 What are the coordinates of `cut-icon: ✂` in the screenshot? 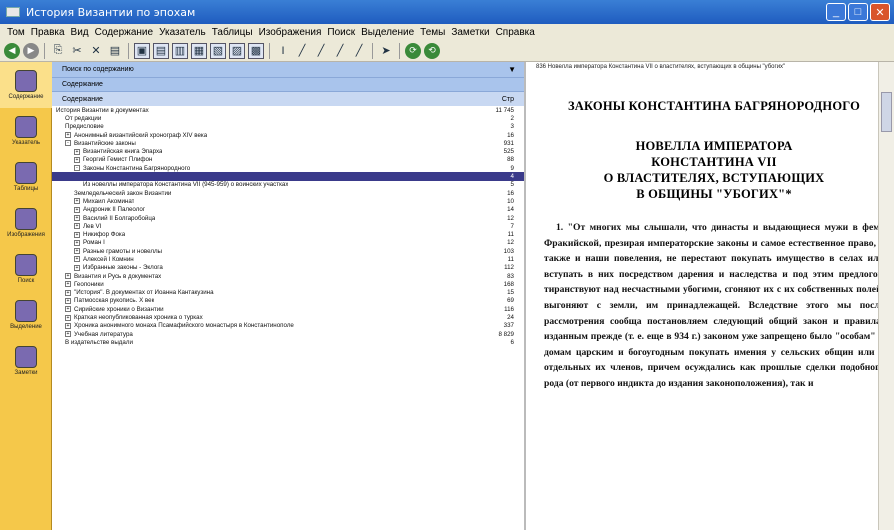 It's located at (77, 51).